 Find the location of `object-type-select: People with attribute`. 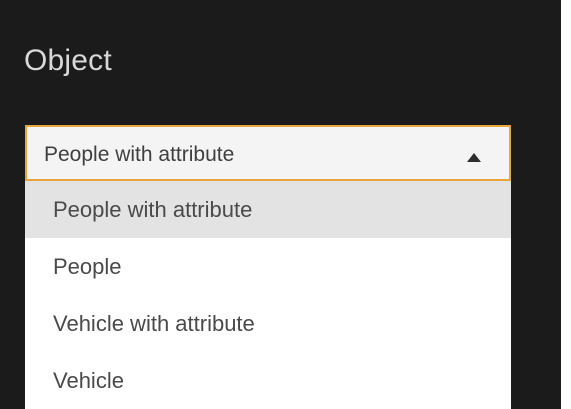

object-type-select: People with attribute is located at coordinates (268, 153).